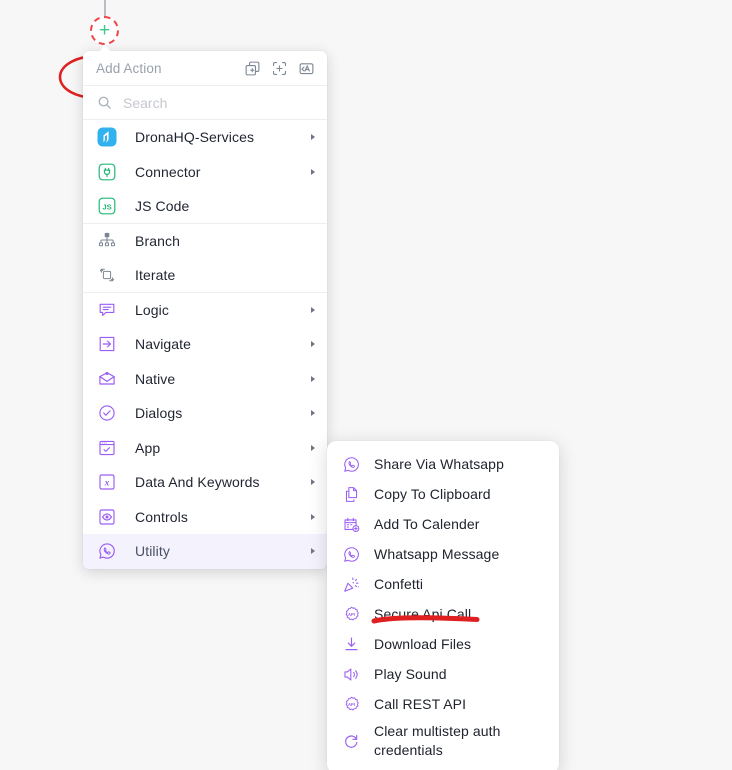  Describe the element at coordinates (148, 447) in the screenshot. I see `menu-item-label: App` at that location.